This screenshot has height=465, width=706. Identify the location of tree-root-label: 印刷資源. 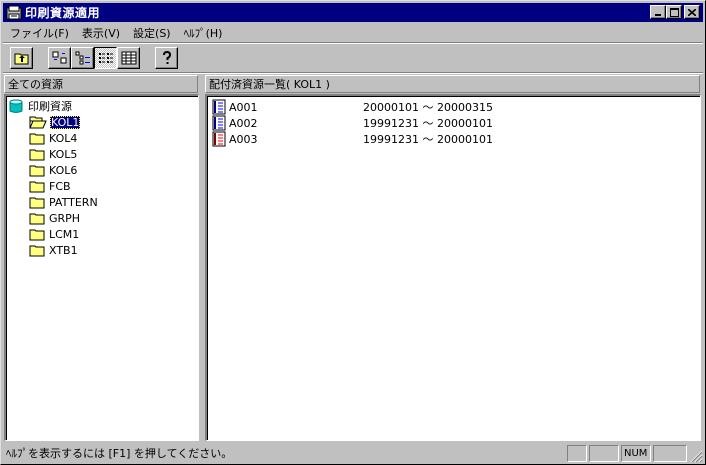
(50, 106).